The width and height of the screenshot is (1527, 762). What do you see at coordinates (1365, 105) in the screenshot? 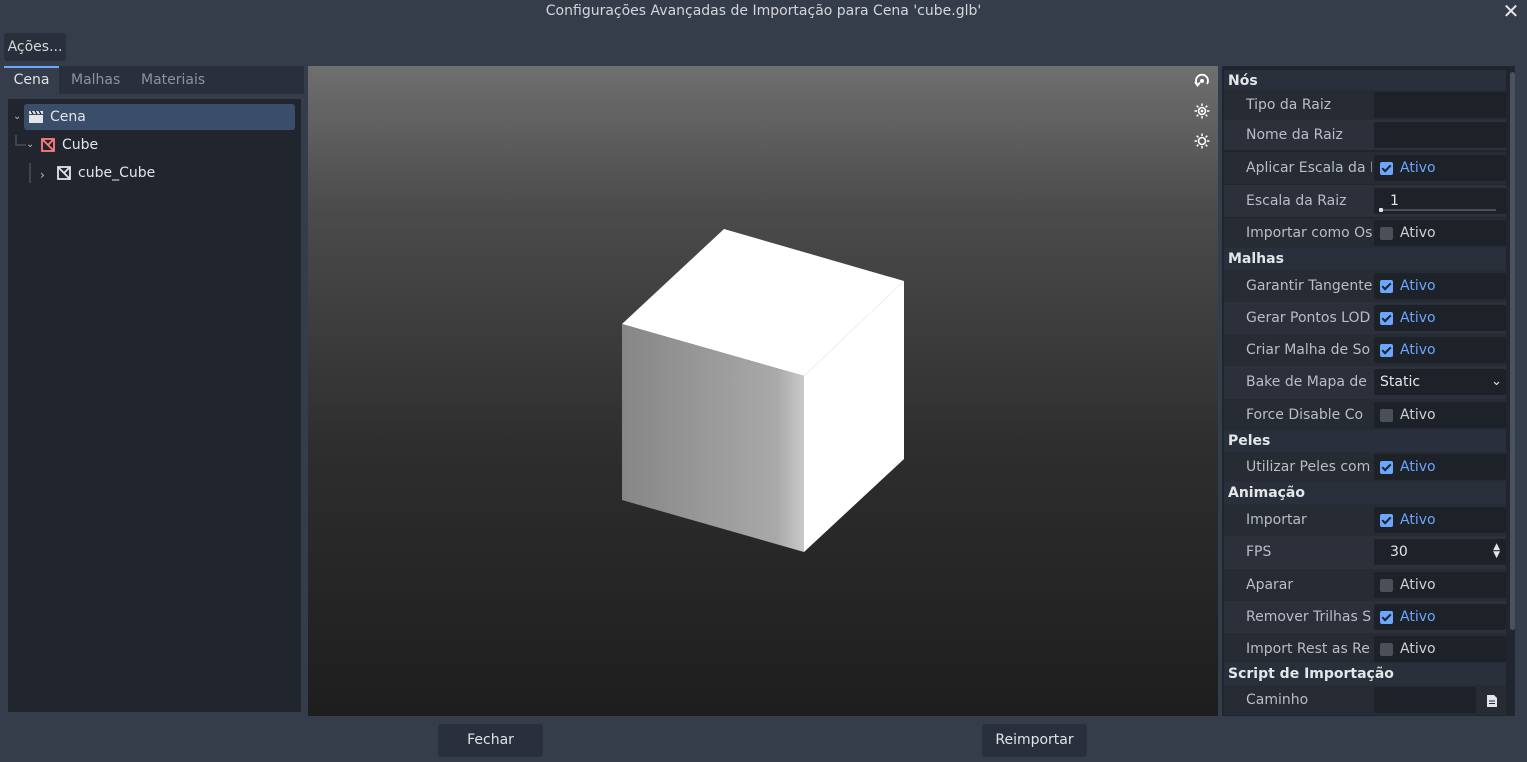
I see `prop-tipo-raiz: Tipo da Raiz` at bounding box center [1365, 105].